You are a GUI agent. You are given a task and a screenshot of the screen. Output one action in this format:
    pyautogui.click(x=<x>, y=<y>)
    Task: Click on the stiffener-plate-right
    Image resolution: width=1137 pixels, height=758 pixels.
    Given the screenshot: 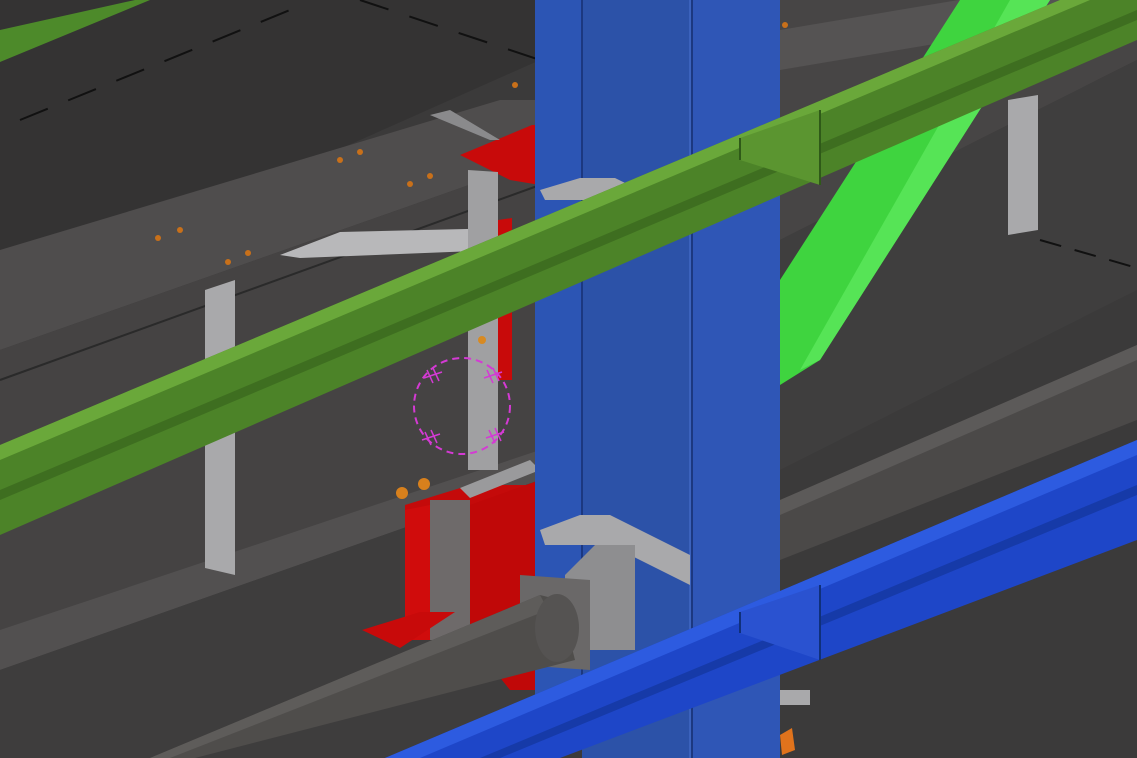 What is the action you would take?
    pyautogui.click(x=1023, y=165)
    